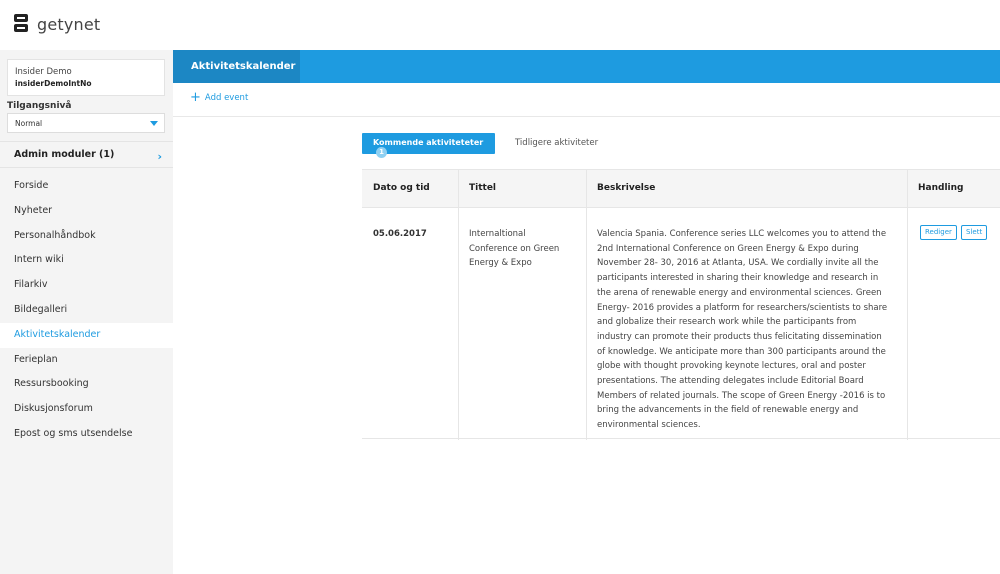 Image resolution: width=1000 pixels, height=574 pixels. Describe the element at coordinates (53, 83) in the screenshot. I see `user-id: insiderDemoIntNo` at that location.